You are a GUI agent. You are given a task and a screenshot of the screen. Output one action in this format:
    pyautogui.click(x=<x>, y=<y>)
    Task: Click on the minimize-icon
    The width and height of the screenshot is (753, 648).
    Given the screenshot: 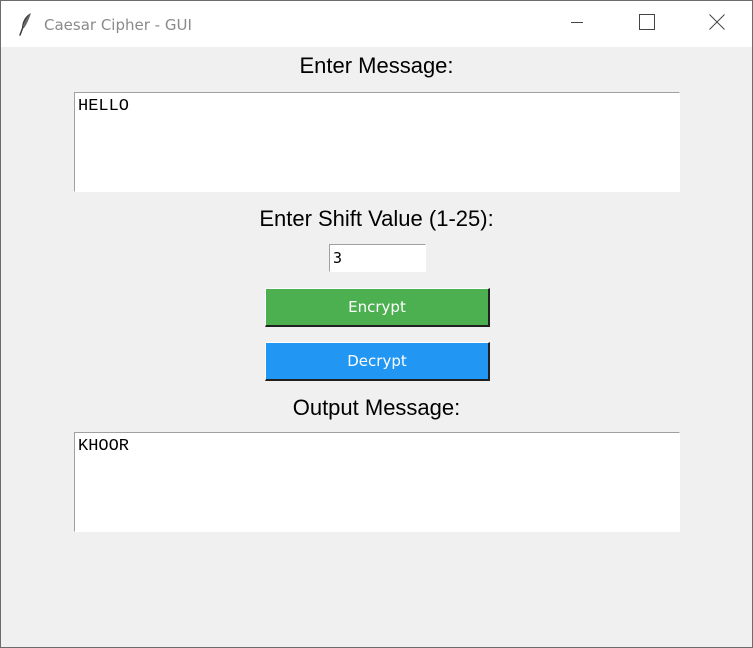 What is the action you would take?
    pyautogui.click(x=577, y=24)
    